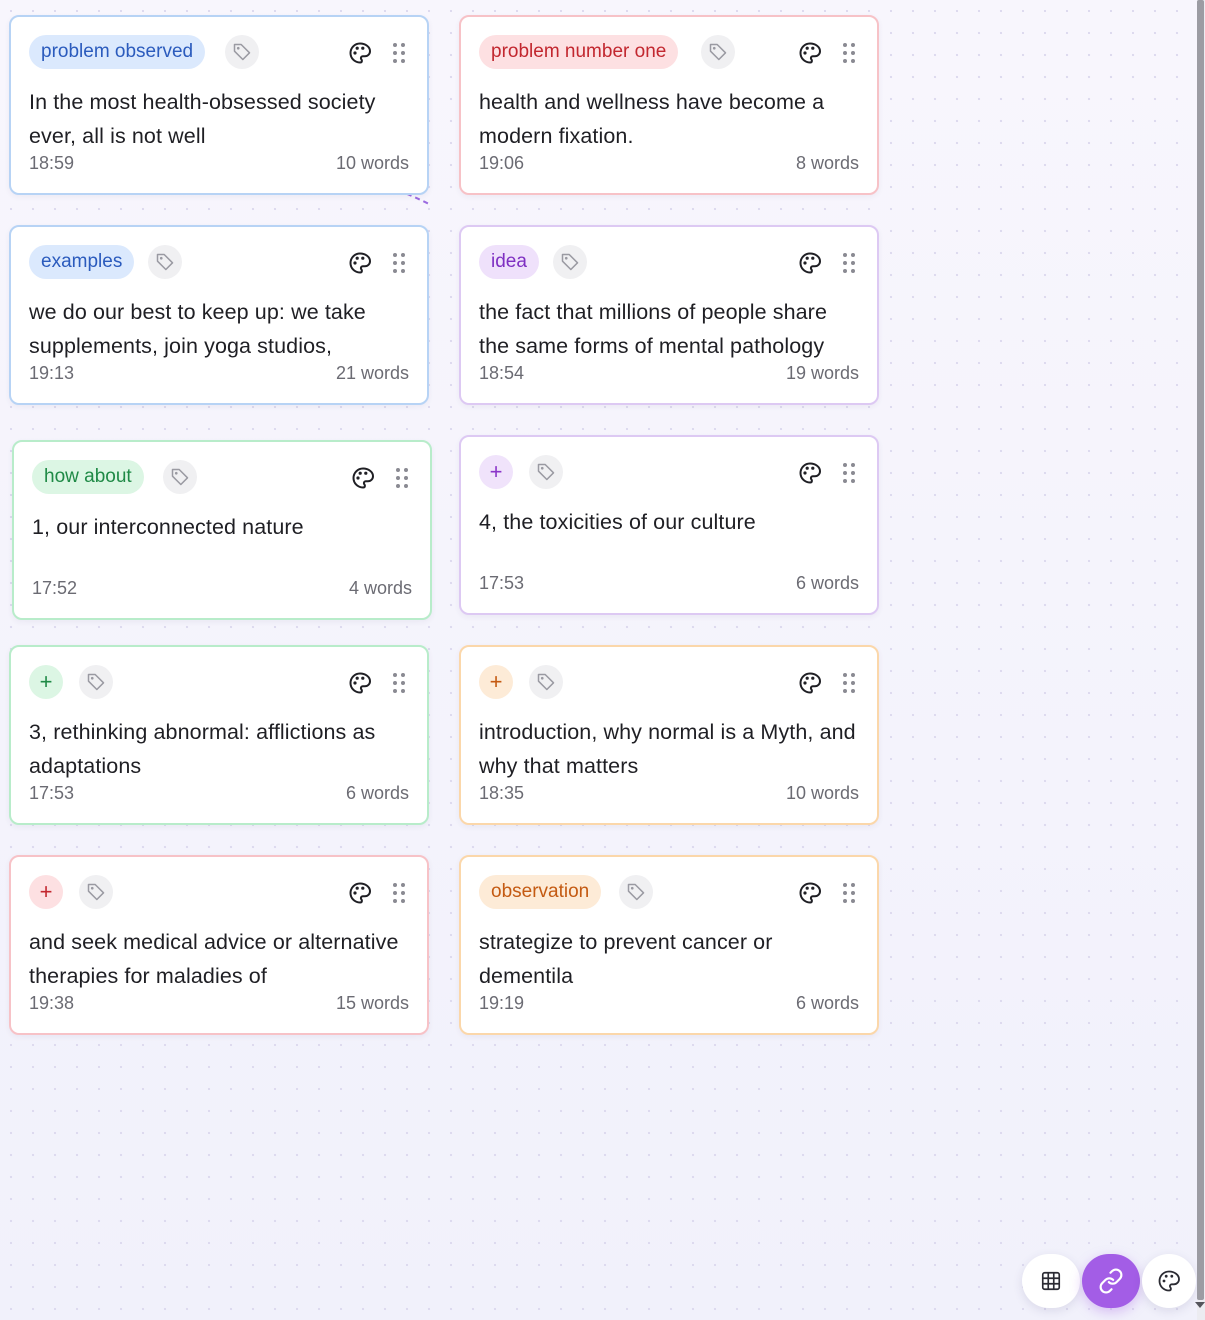 The height and width of the screenshot is (1320, 1205). Describe the element at coordinates (82, 262) in the screenshot. I see `note-label: examples` at that location.